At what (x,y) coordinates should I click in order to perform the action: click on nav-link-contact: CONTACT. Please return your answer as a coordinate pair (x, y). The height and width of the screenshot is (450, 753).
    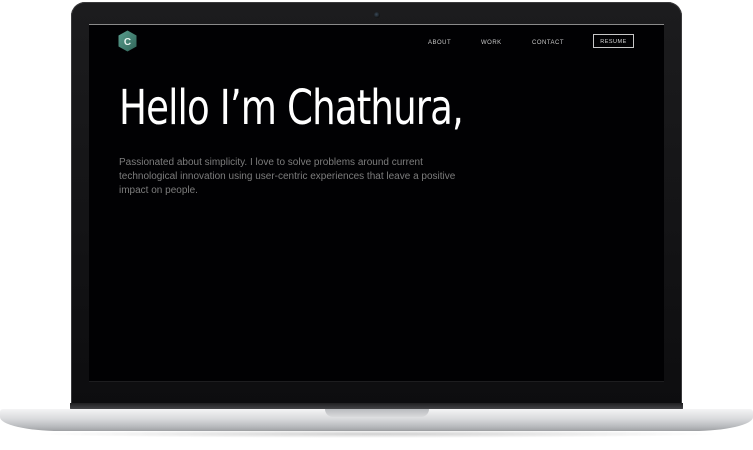
    Looking at the image, I should click on (548, 43).